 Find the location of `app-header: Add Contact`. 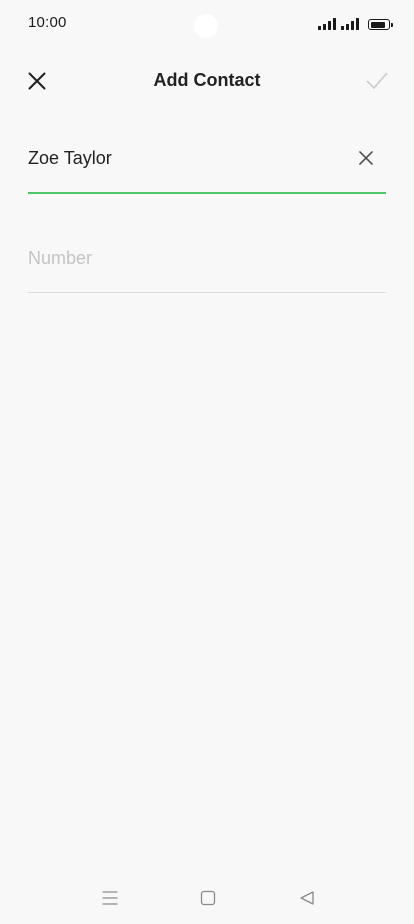

app-header: Add Contact is located at coordinates (207, 82).